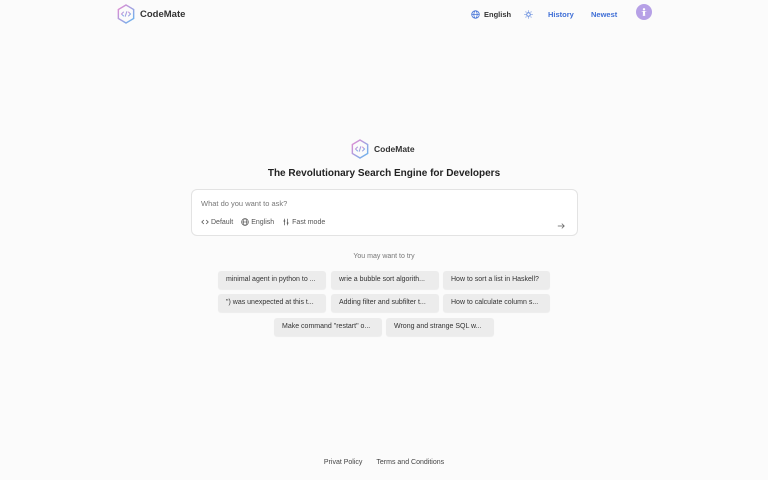  I want to click on privacy-policy-link: Privat Policy, so click(343, 462).